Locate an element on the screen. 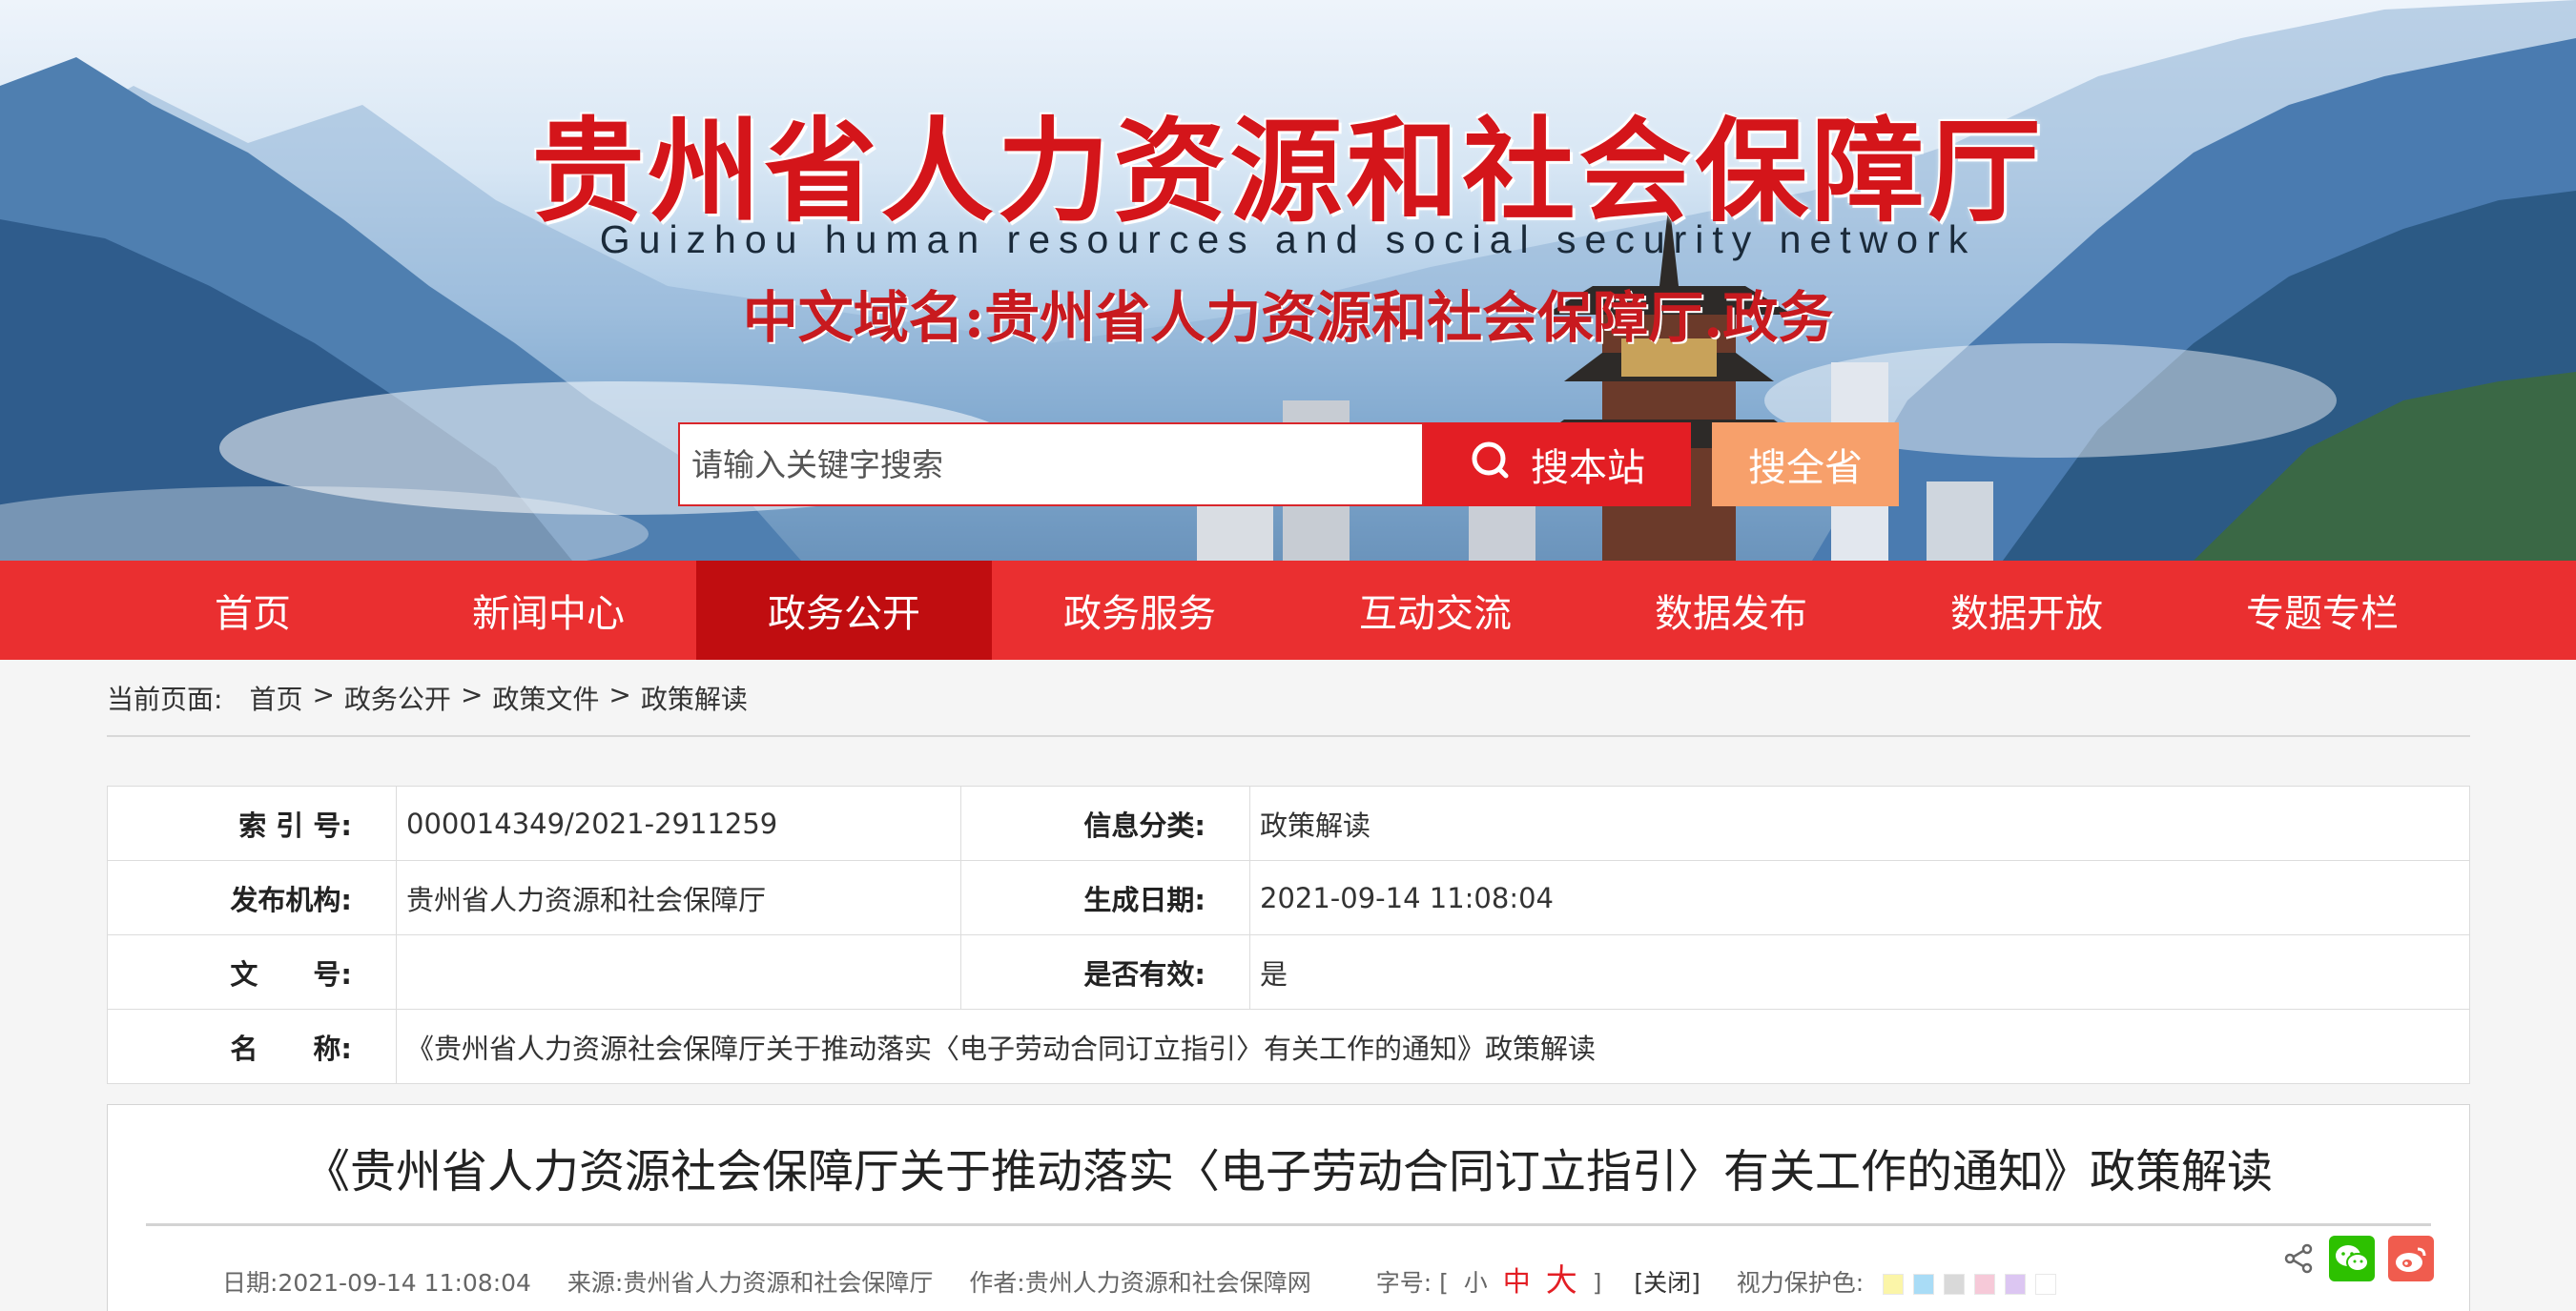 The width and height of the screenshot is (2576, 1311). nav-item-open-data: 数据开放 is located at coordinates (2026, 611).